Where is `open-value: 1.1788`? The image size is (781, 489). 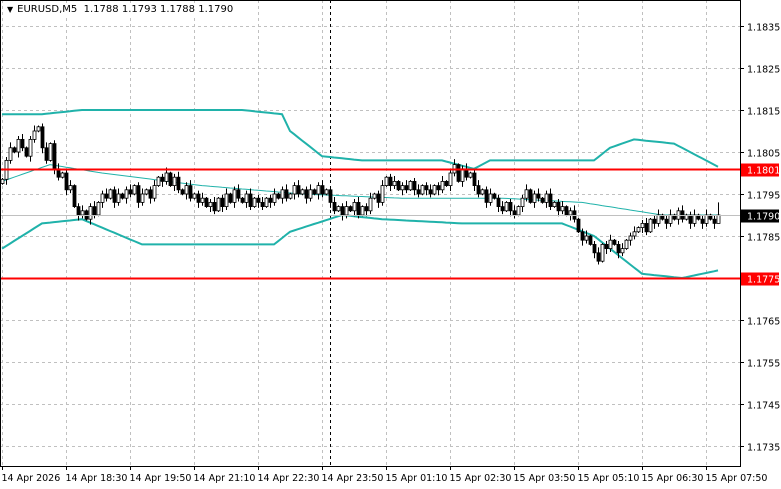 open-value: 1.1788 is located at coordinates (101, 9).